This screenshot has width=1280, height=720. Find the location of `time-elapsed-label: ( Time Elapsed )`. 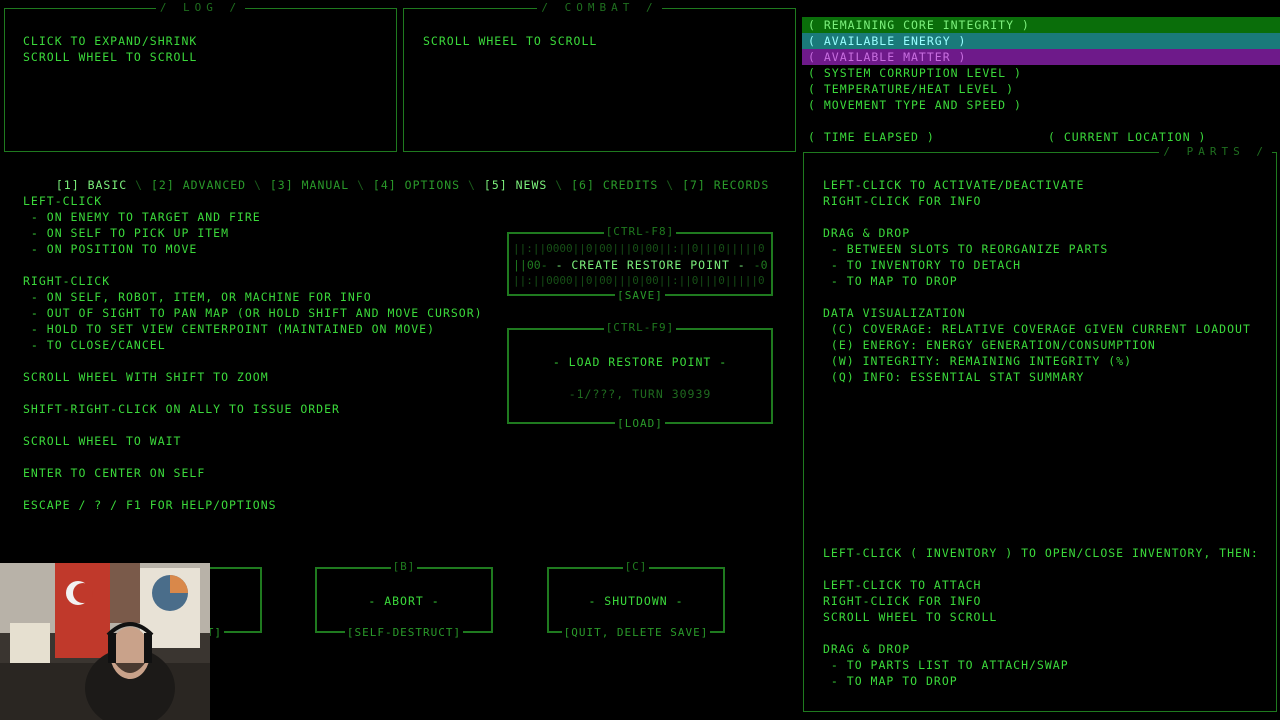

time-elapsed-label: ( Time Elapsed ) is located at coordinates (871, 137).